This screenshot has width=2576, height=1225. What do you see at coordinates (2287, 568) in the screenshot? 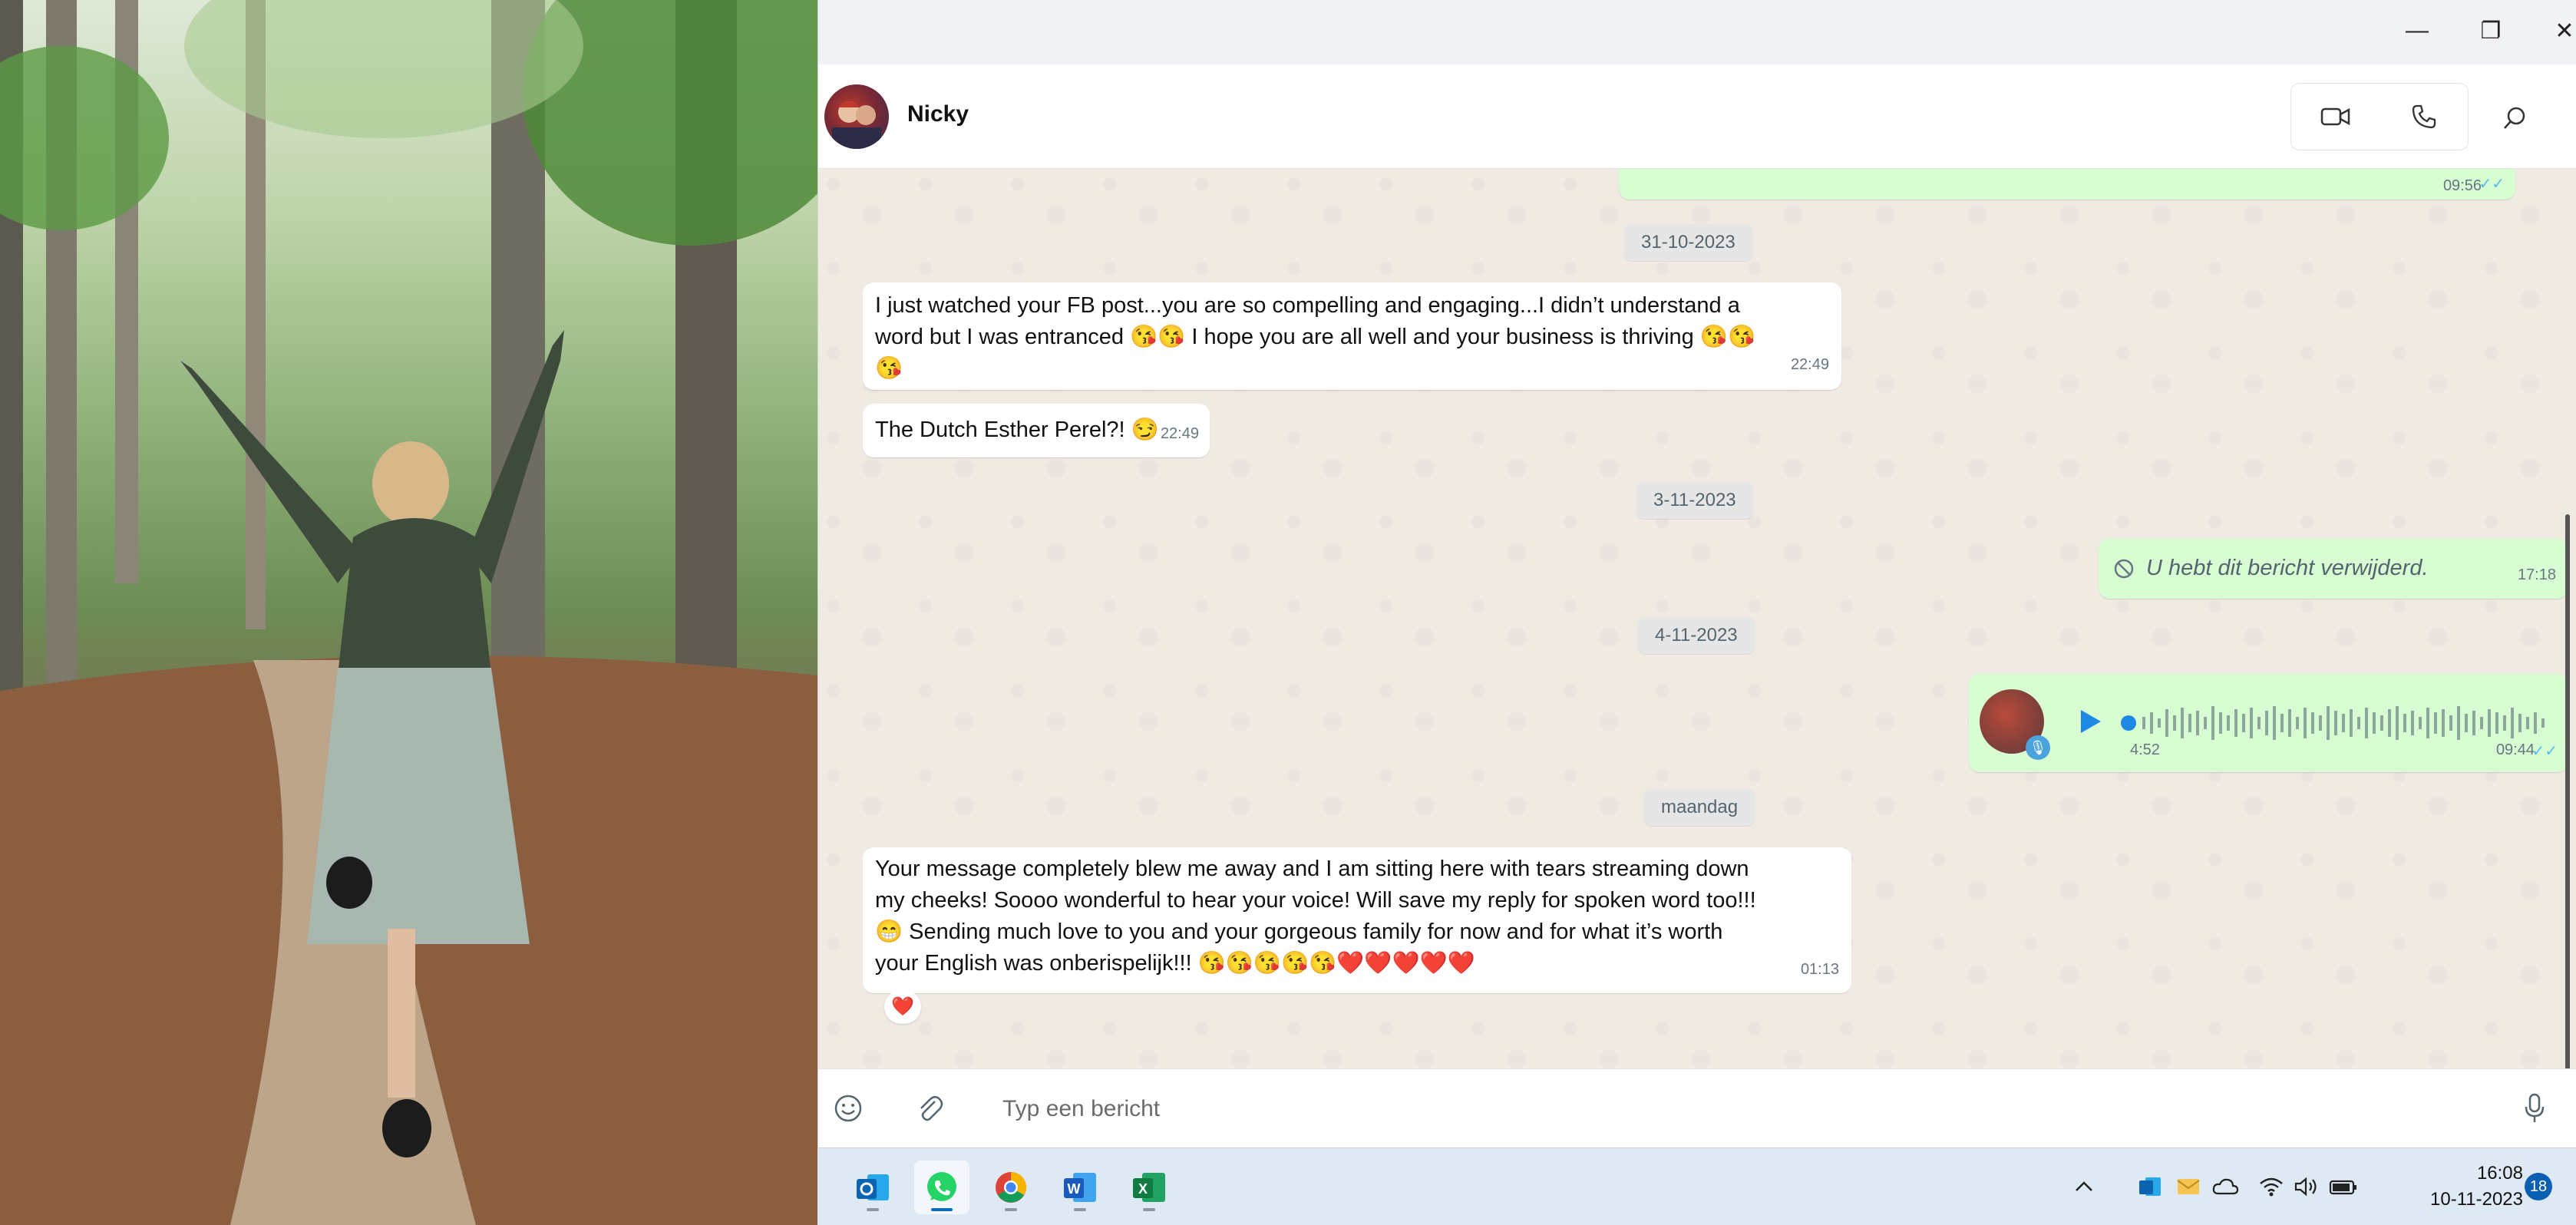
I see `deleted-message-text: U hebt dit bericht verwijderd.` at bounding box center [2287, 568].